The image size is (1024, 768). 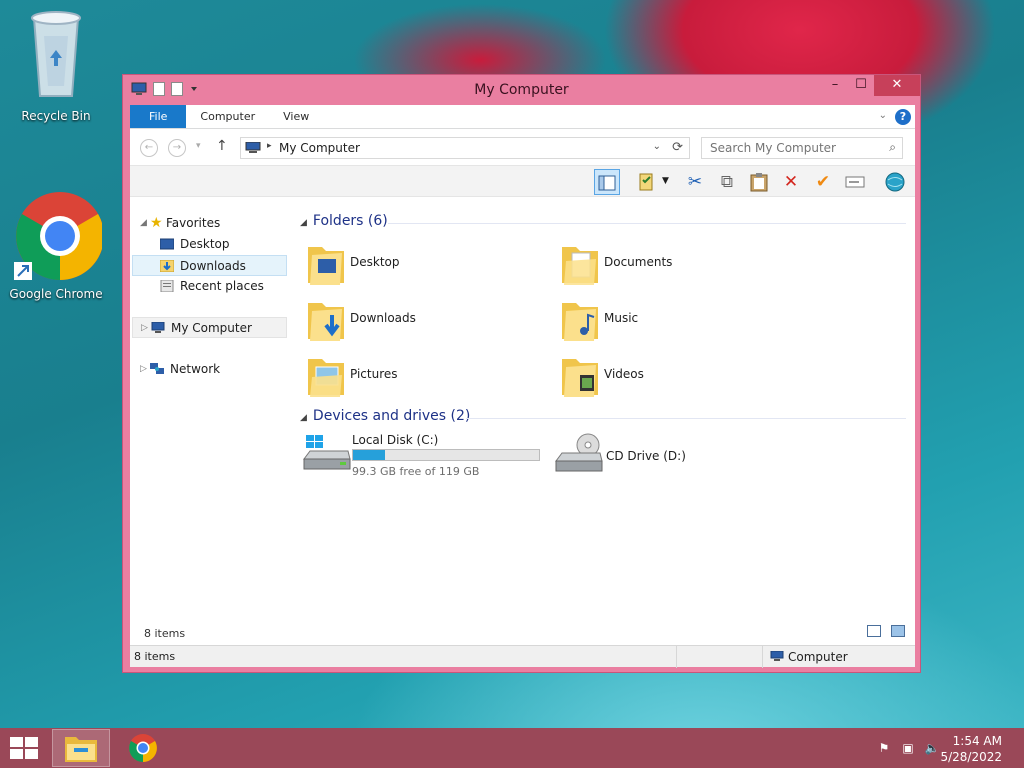 What do you see at coordinates (205, 244) in the screenshot?
I see `nav-desktop-label: Desktop` at bounding box center [205, 244].